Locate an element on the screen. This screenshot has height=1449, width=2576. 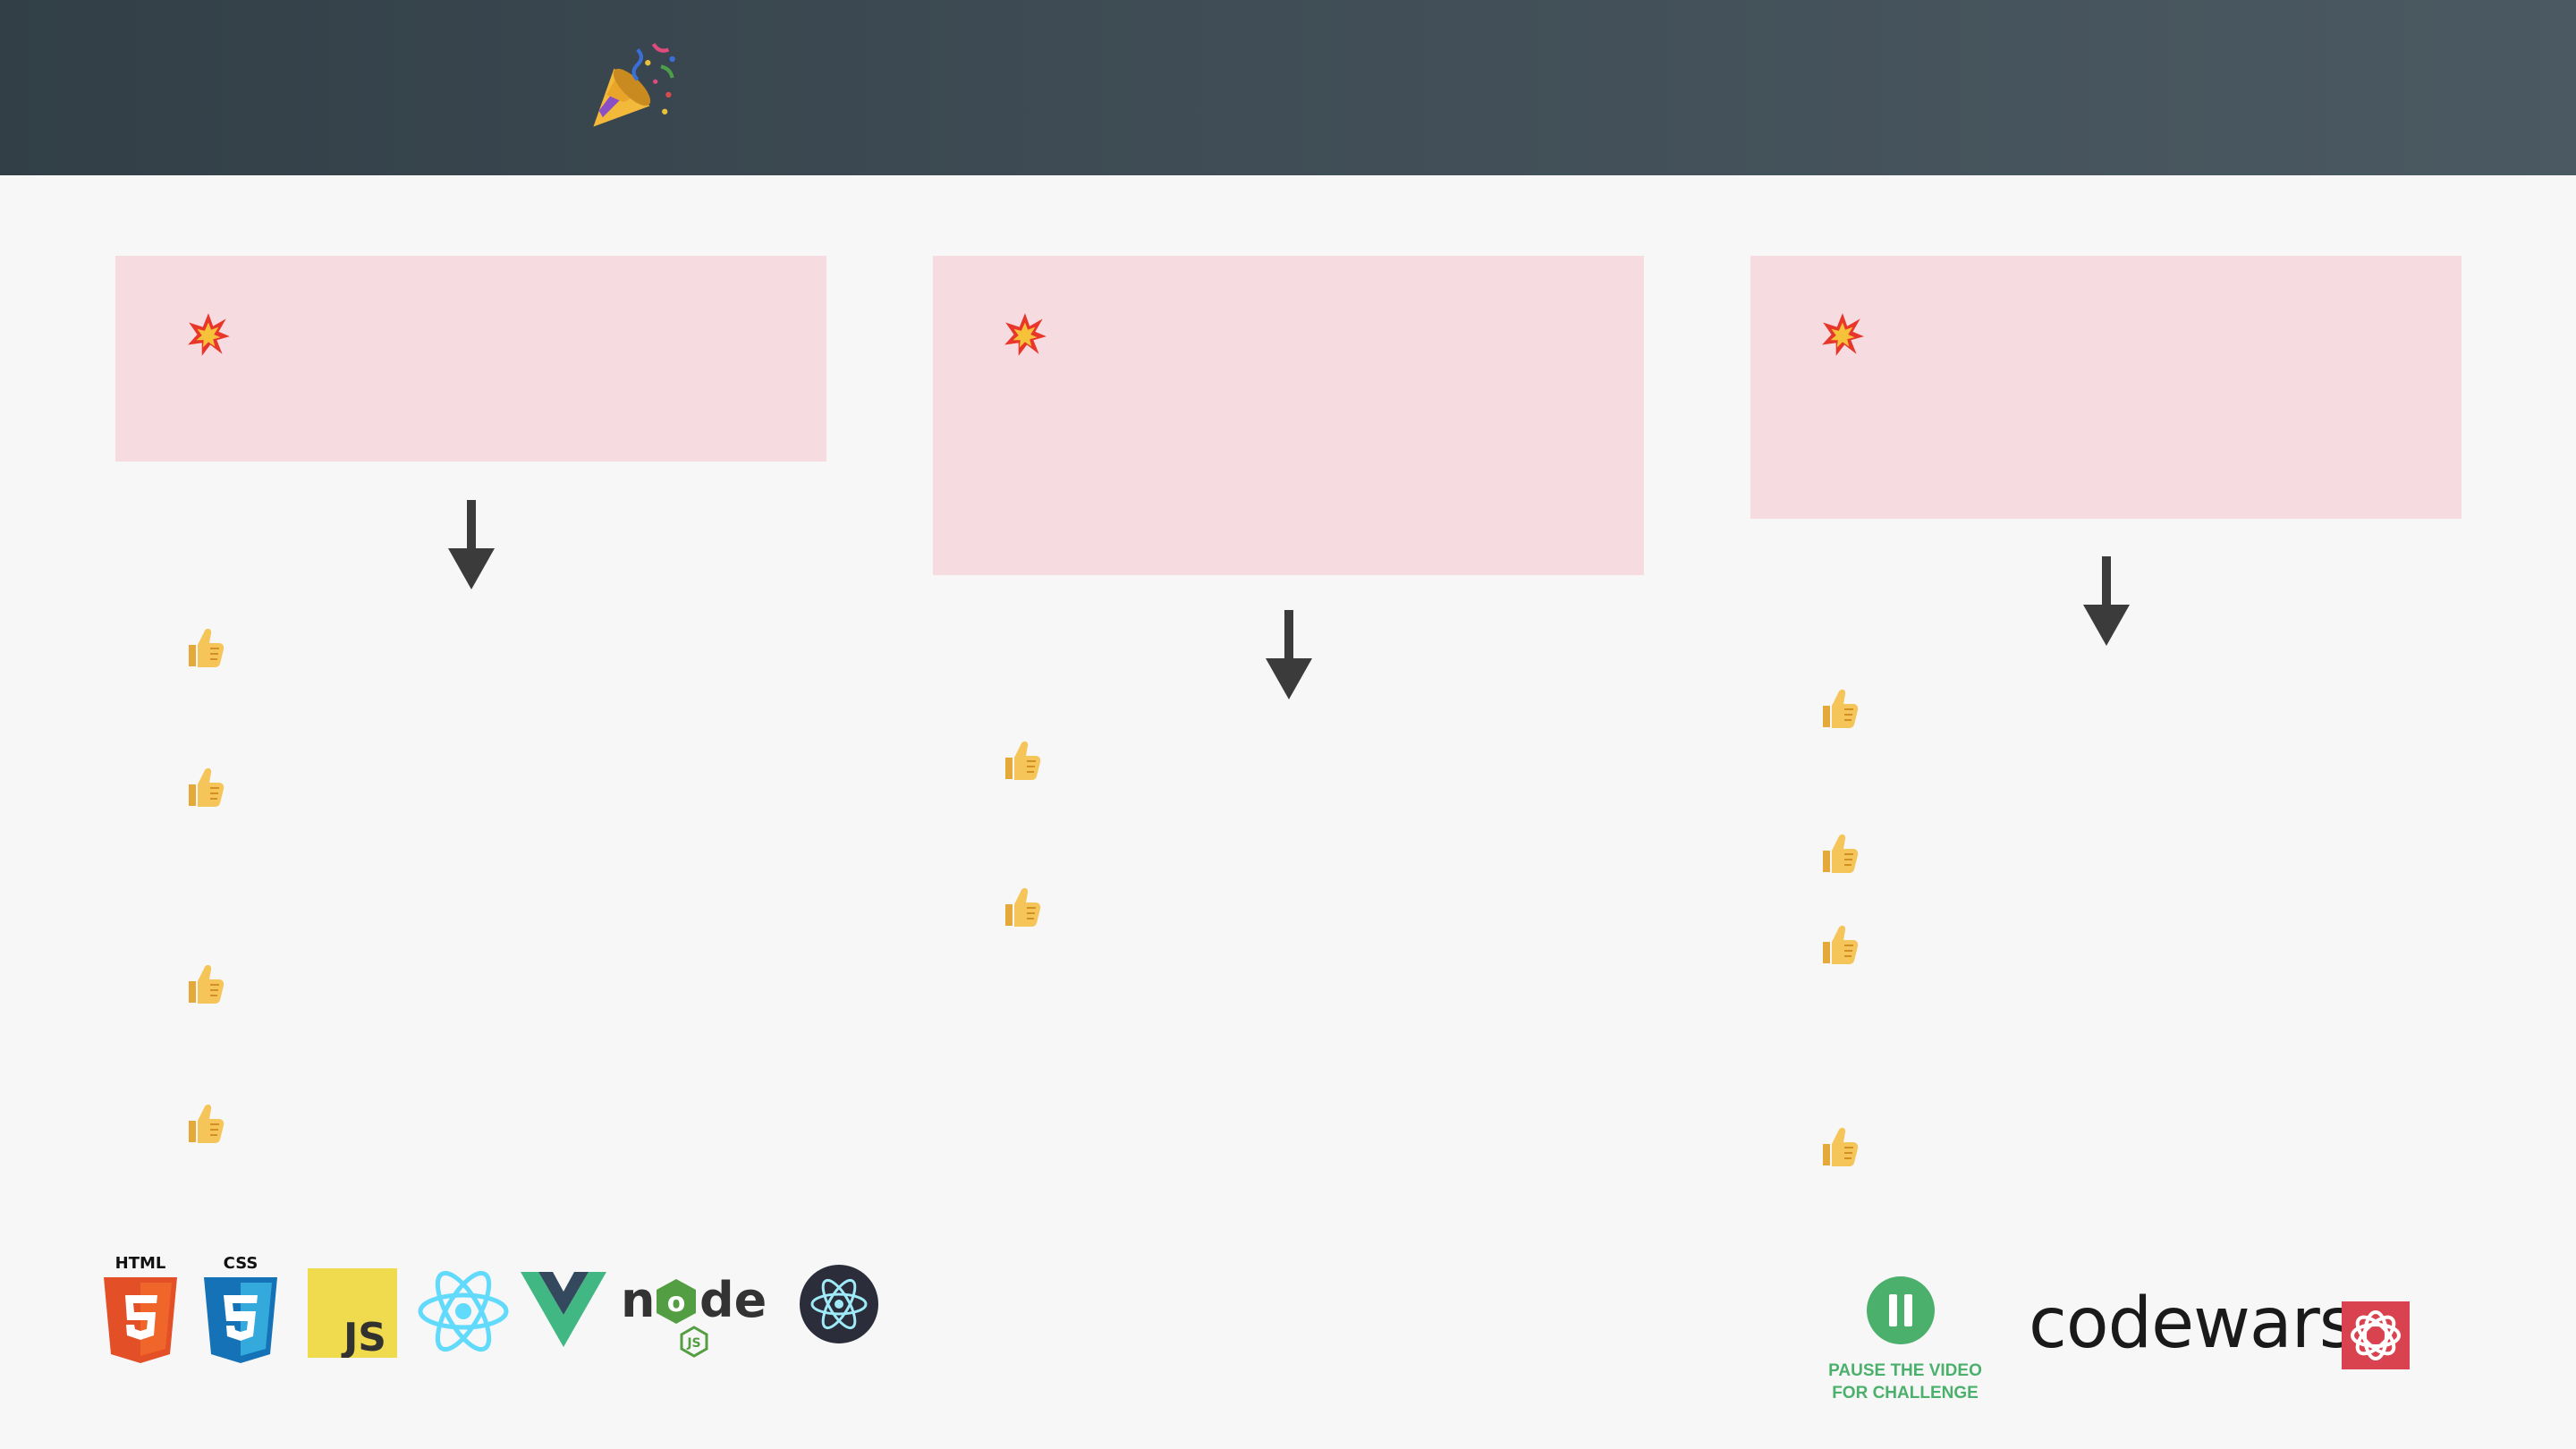
pause-caption: PAUSE THE VIDEO FOR CHALLENGE is located at coordinates (1905, 1382).